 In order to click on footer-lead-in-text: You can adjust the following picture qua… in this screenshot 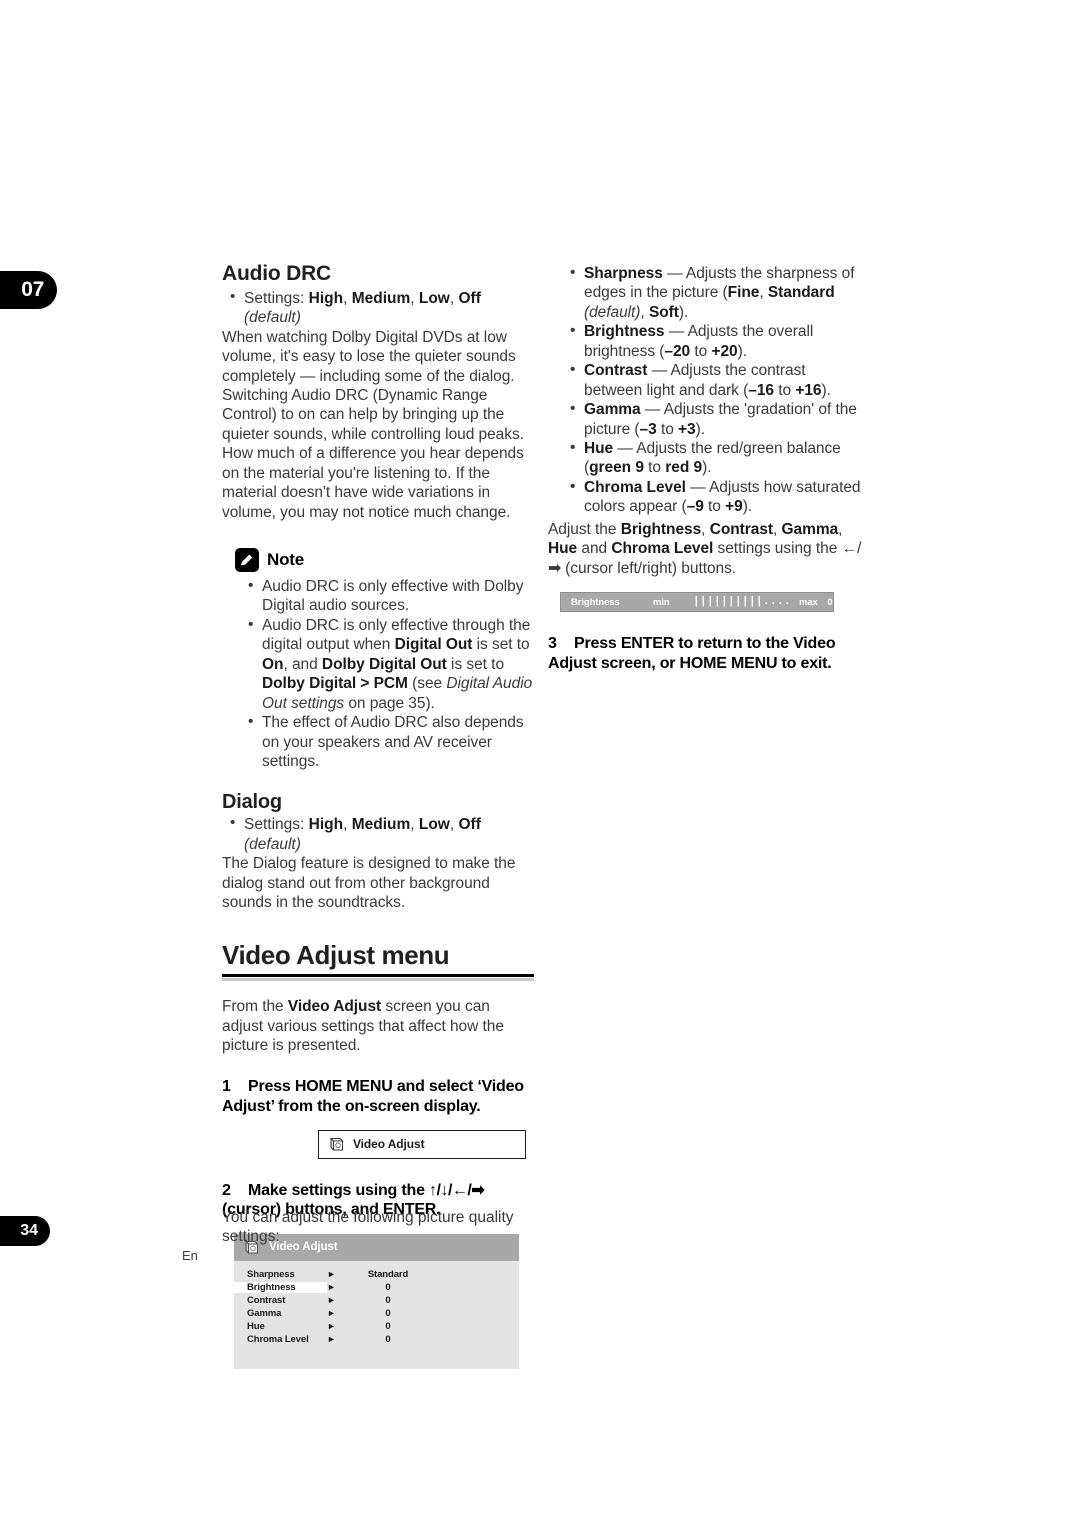, I will do `click(368, 1227)`.